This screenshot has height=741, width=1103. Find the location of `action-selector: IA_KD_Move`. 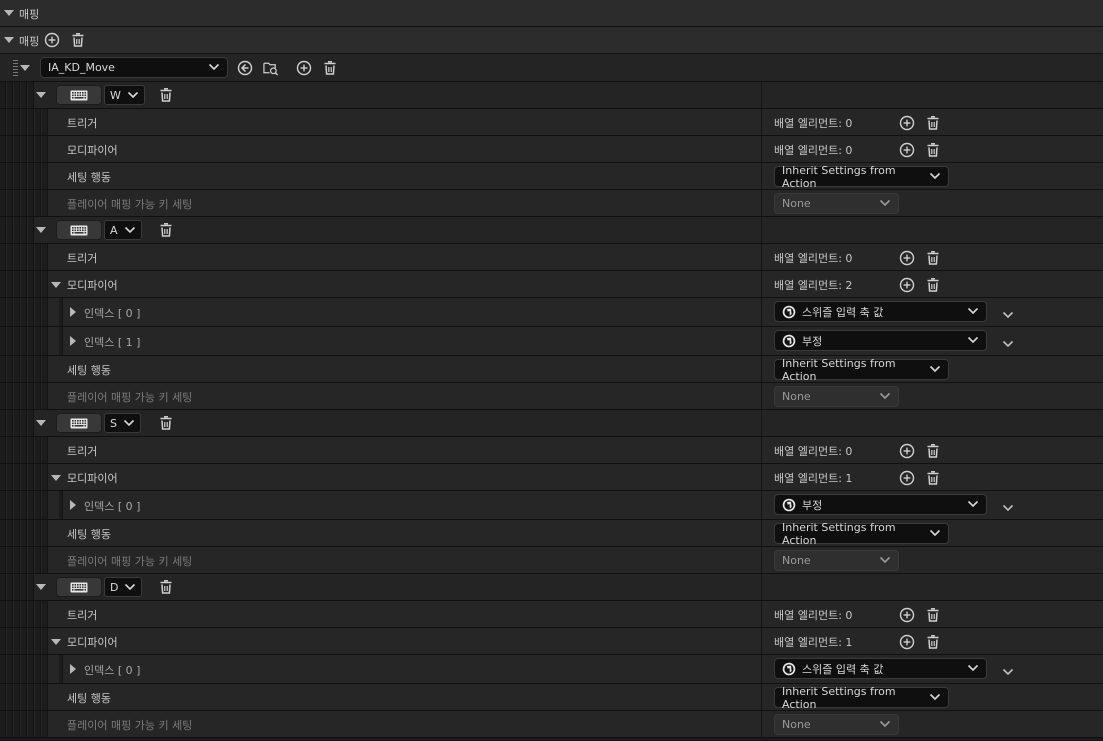

action-selector: IA_KD_Move is located at coordinates (134, 67).